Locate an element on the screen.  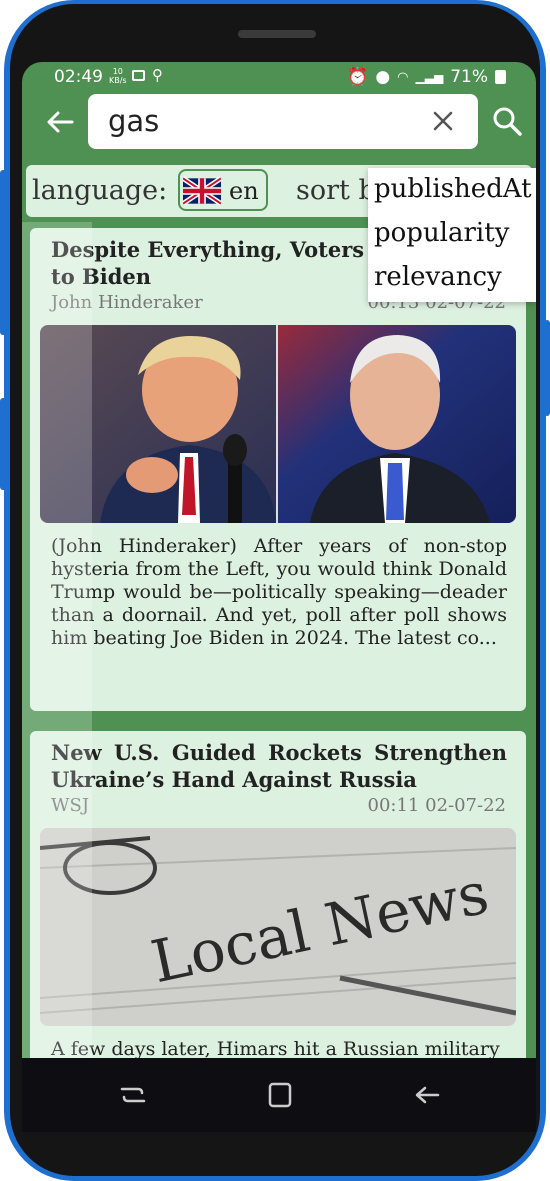
uk-flag-icon is located at coordinates (202, 191).